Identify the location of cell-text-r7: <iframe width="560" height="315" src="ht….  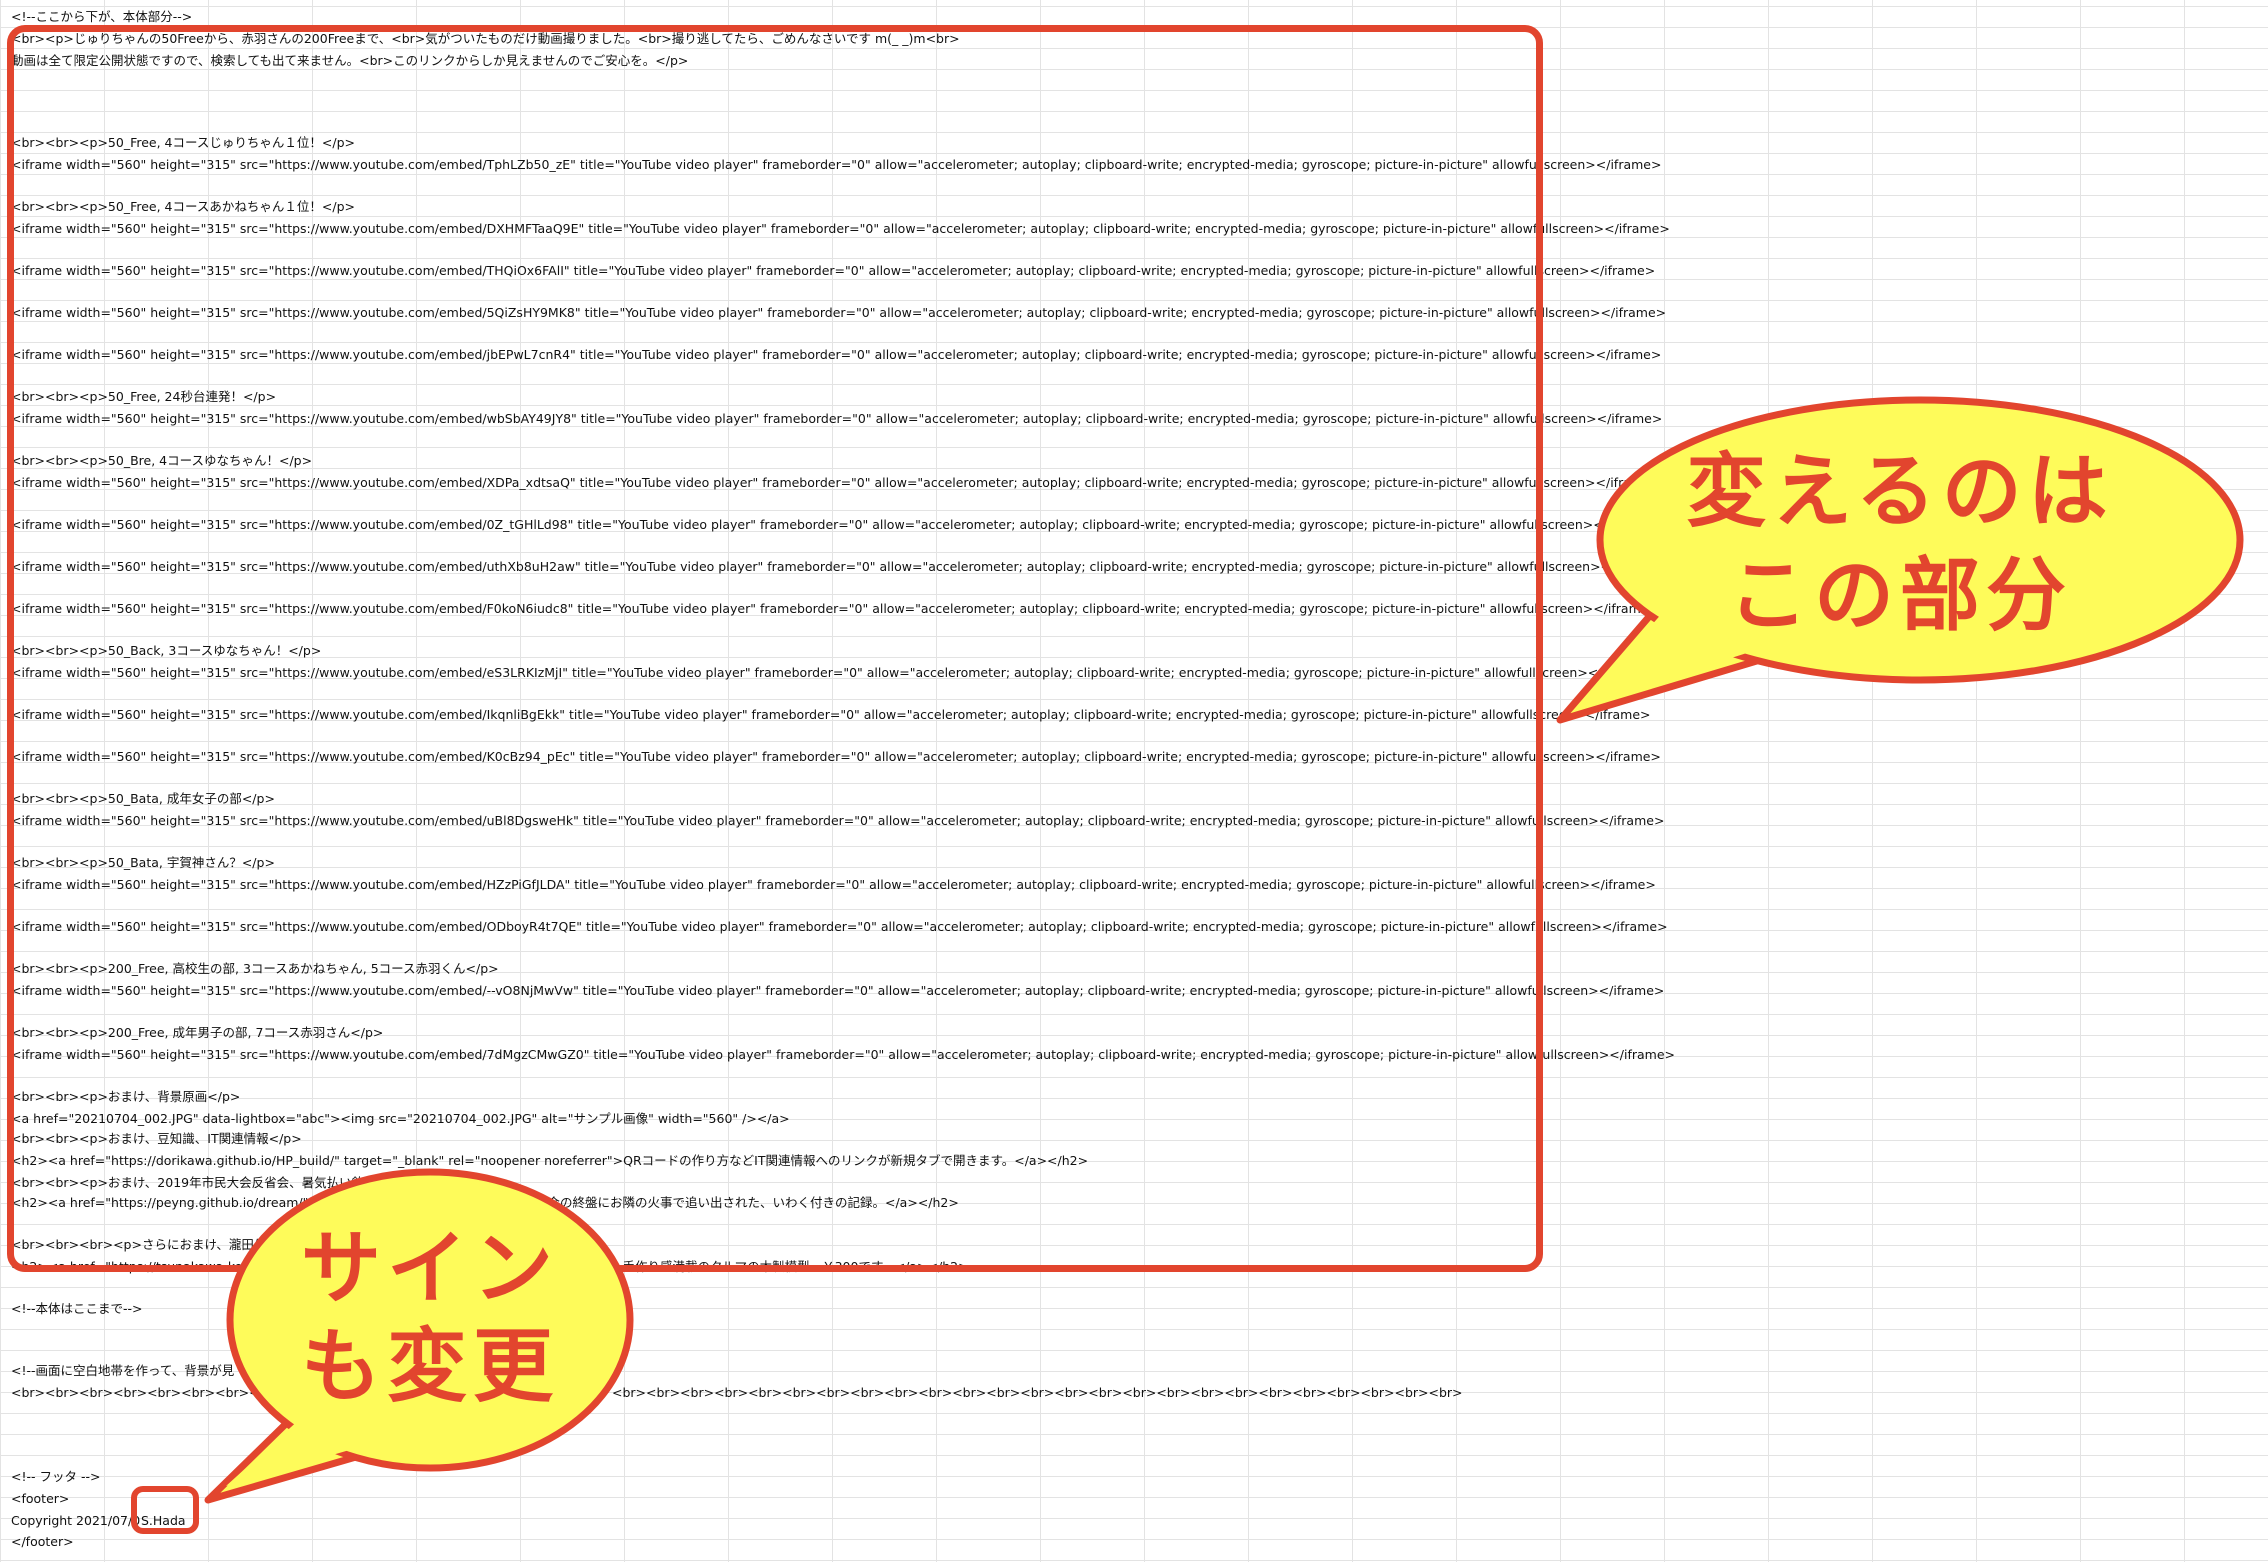
(840, 229).